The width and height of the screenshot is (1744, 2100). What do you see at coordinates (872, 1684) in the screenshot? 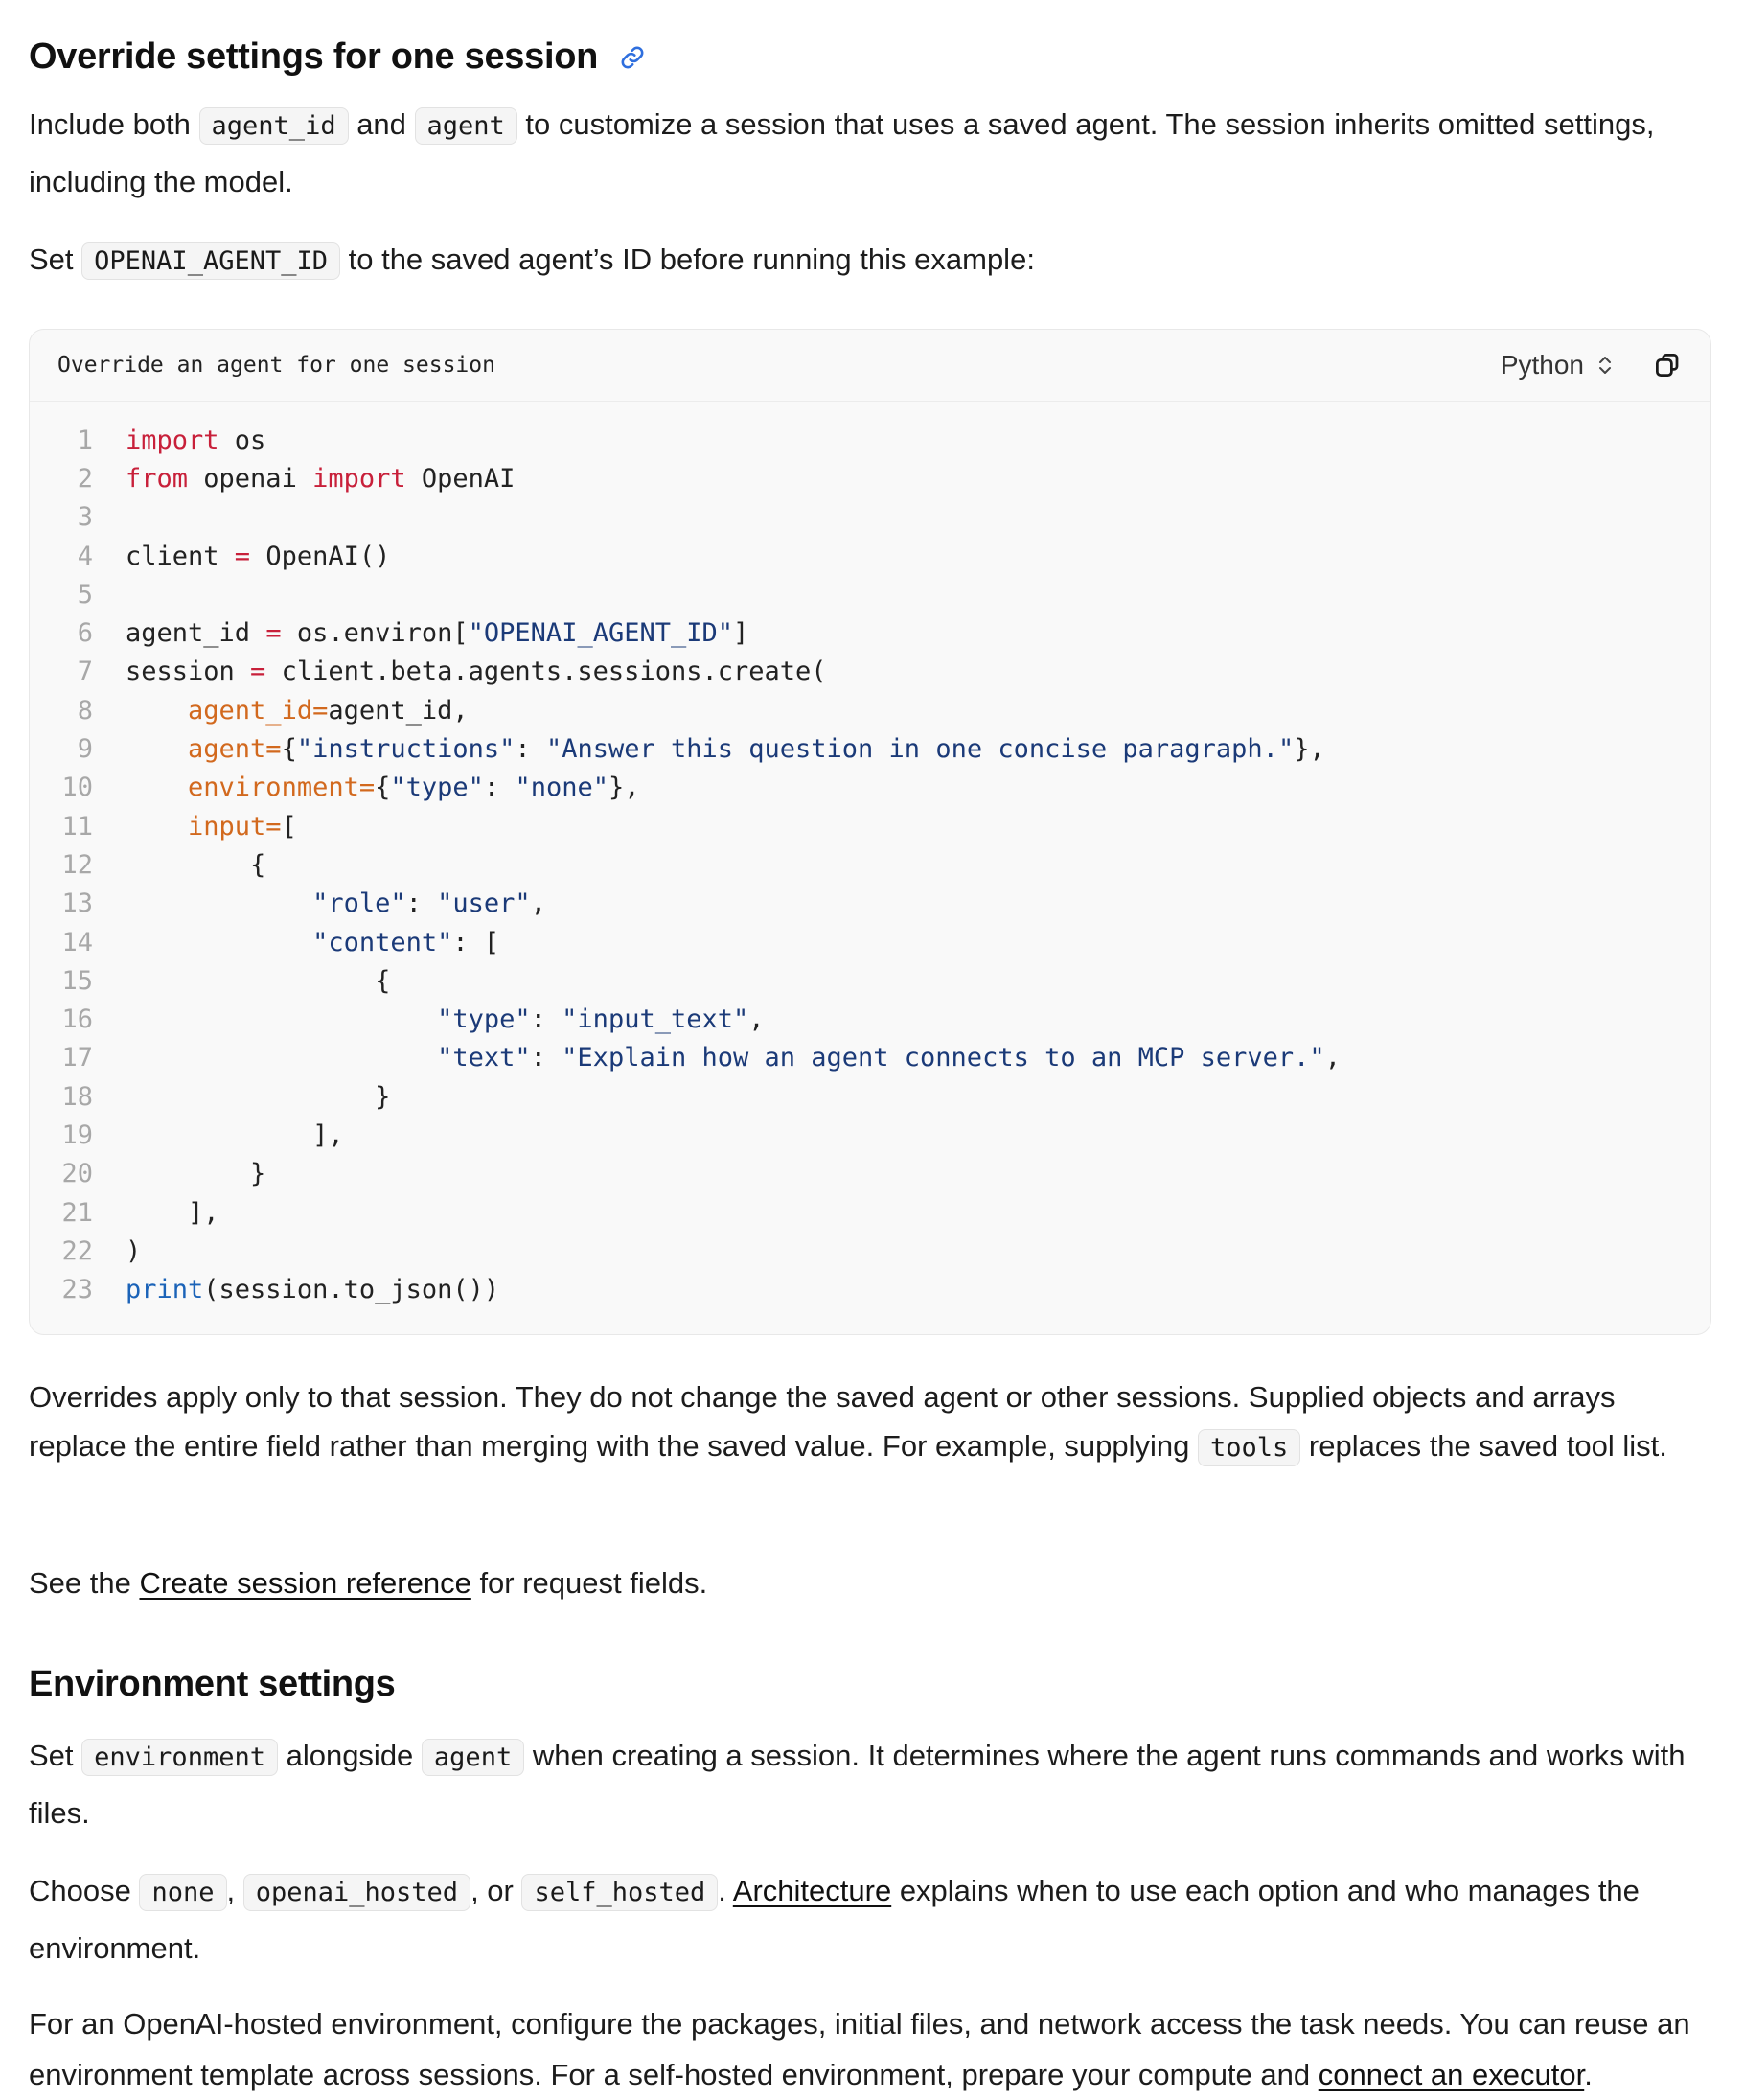
I see `section-heading-environment: Environment settings` at bounding box center [872, 1684].